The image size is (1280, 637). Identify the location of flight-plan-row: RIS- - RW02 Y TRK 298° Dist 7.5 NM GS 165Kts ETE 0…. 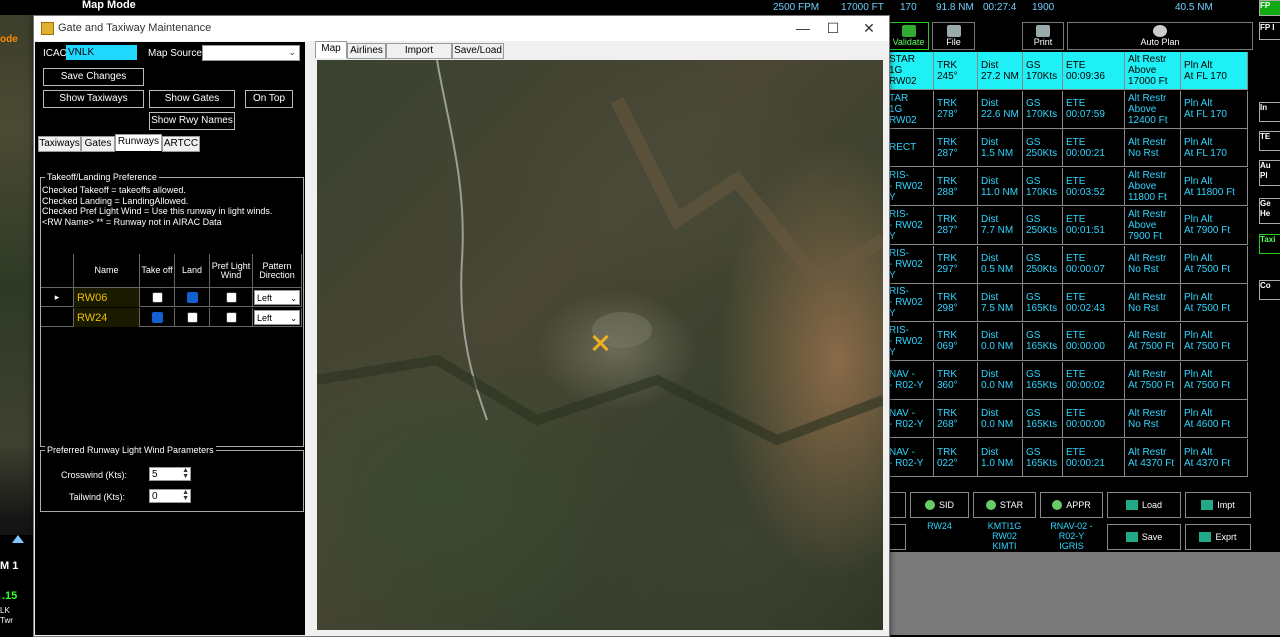
(1067, 303).